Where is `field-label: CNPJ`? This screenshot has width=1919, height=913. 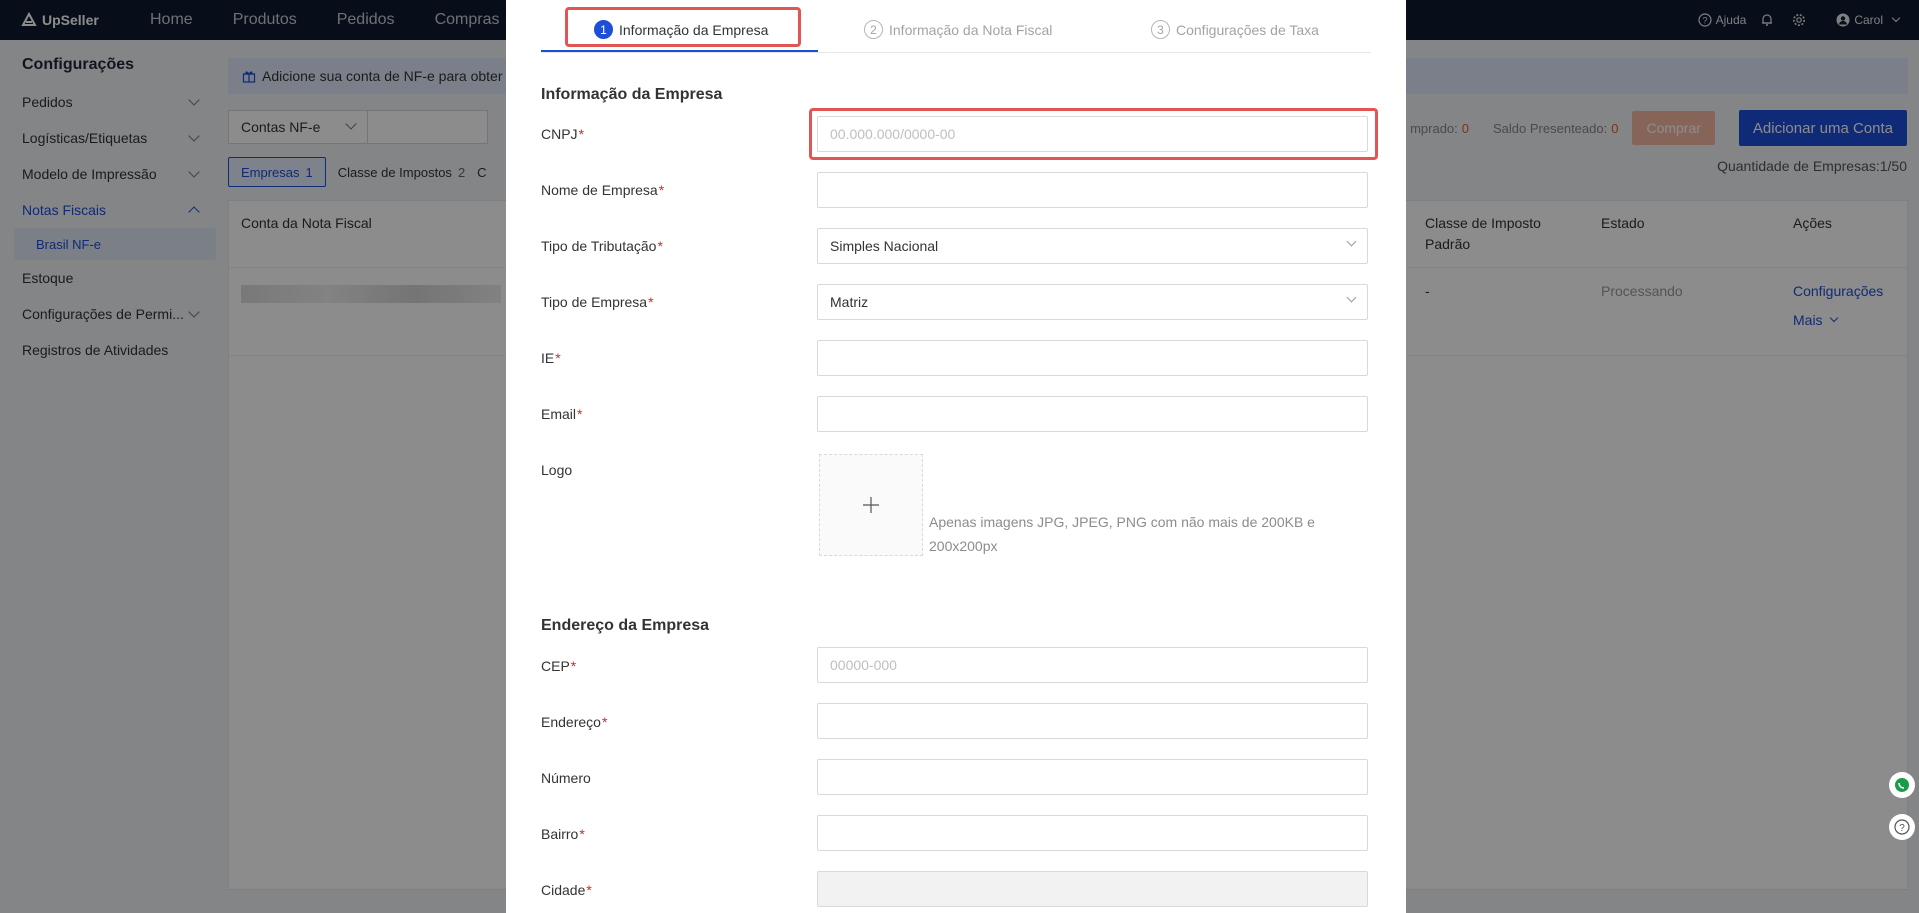 field-label: CNPJ is located at coordinates (559, 134).